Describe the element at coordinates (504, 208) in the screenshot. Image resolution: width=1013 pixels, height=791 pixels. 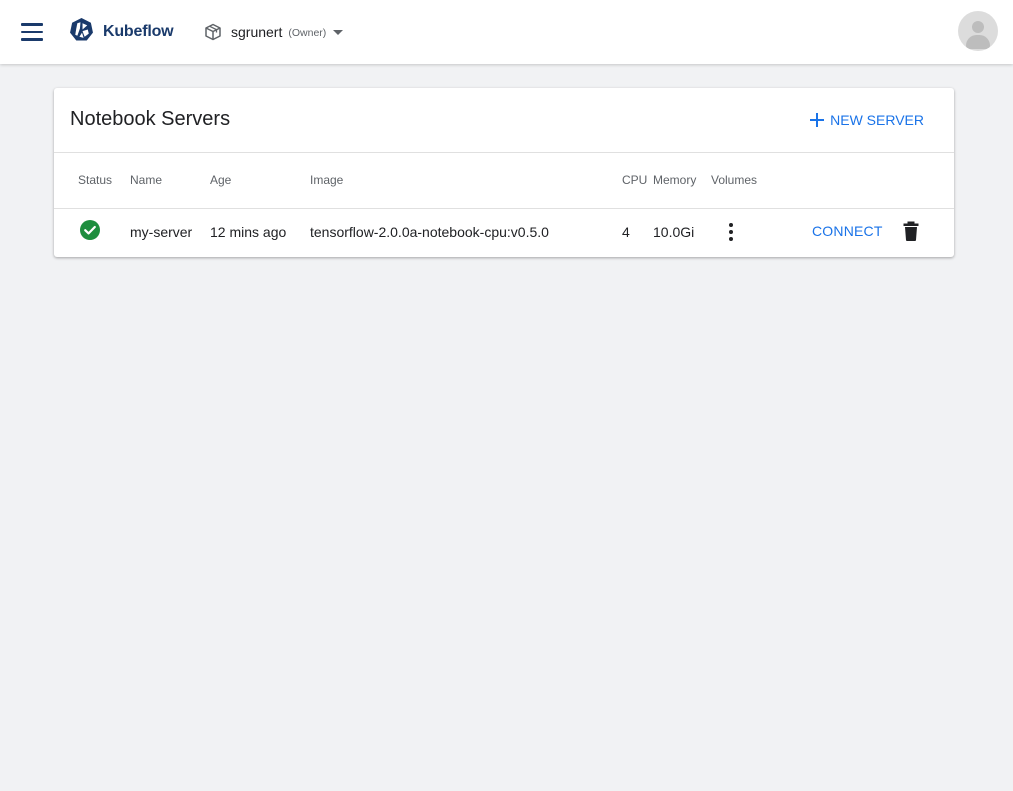
I see `row-divider` at that location.